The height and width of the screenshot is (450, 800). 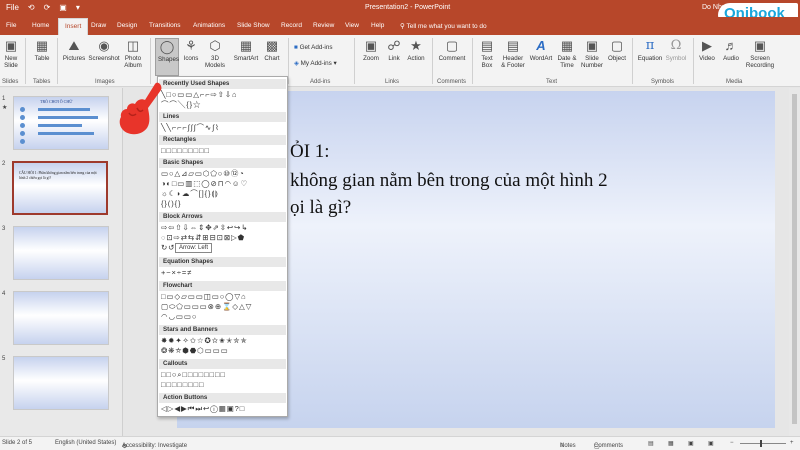 I want to click on file-quick-label: File, so click(x=12, y=7).